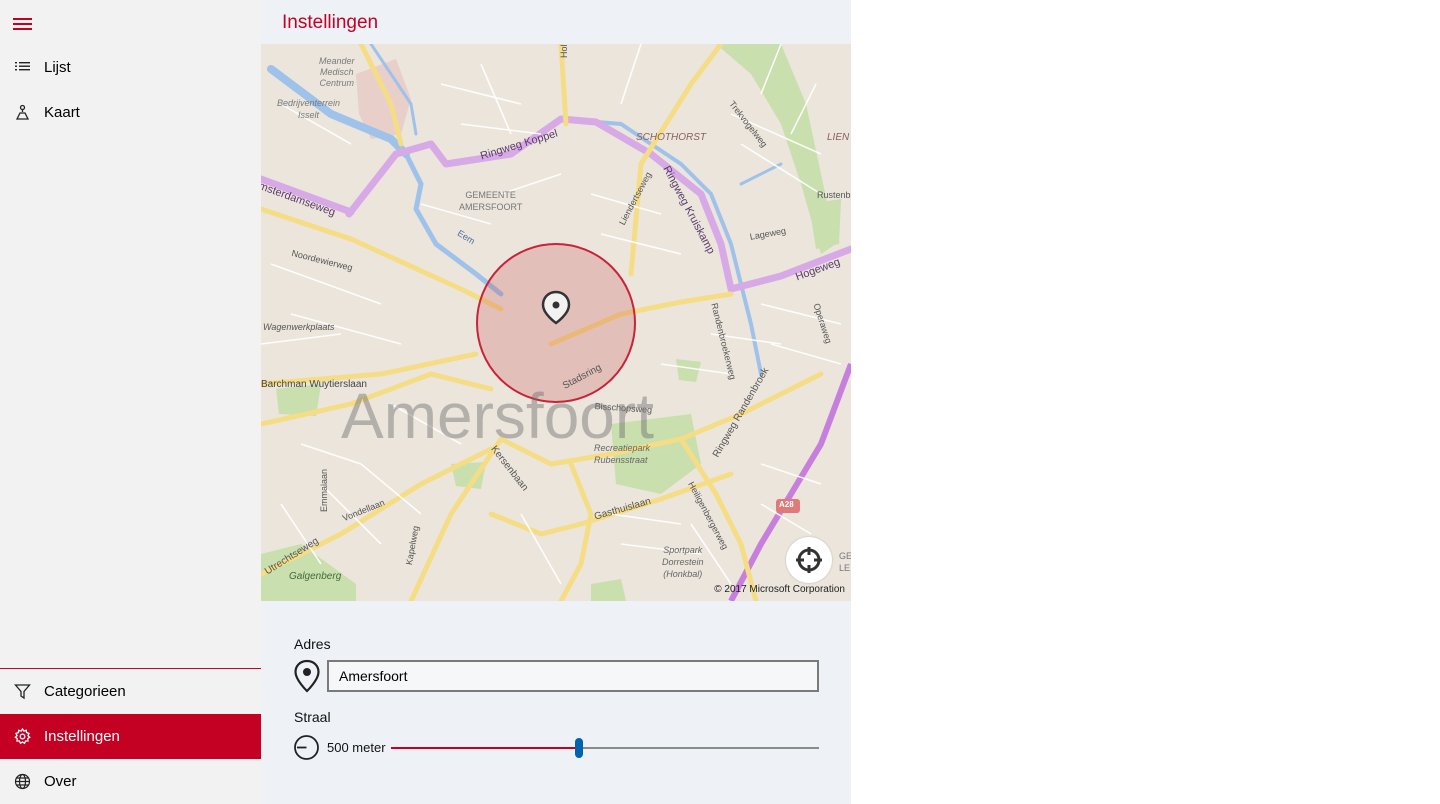  I want to click on locate-me-button, so click(809, 560).